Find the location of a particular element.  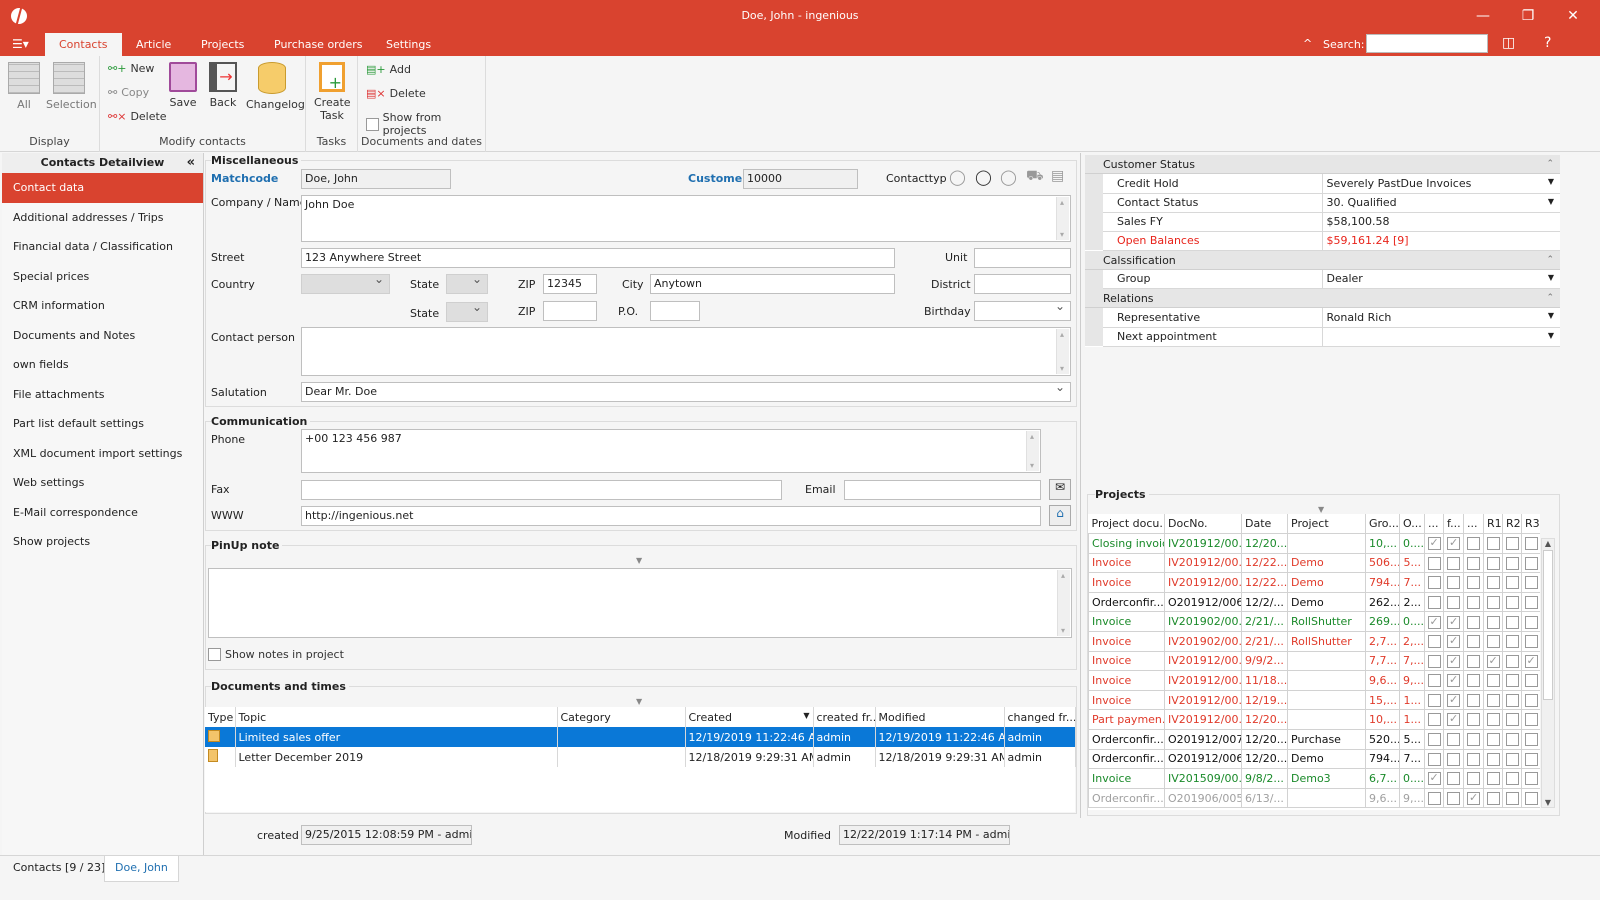

binoculars-icon: ◫ is located at coordinates (1508, 43).